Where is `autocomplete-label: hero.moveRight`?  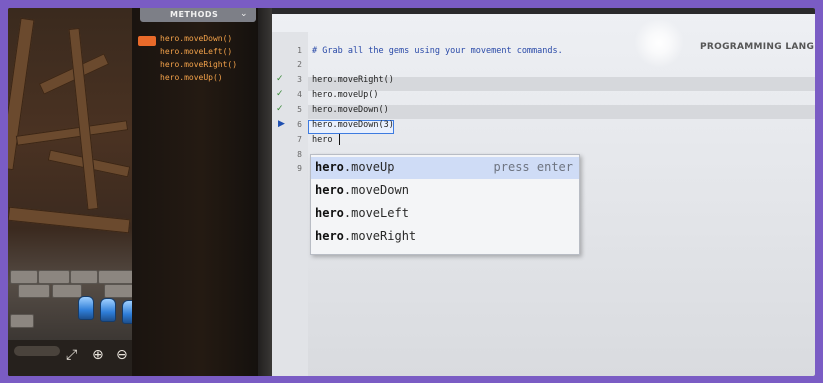 autocomplete-label: hero.moveRight is located at coordinates (365, 236).